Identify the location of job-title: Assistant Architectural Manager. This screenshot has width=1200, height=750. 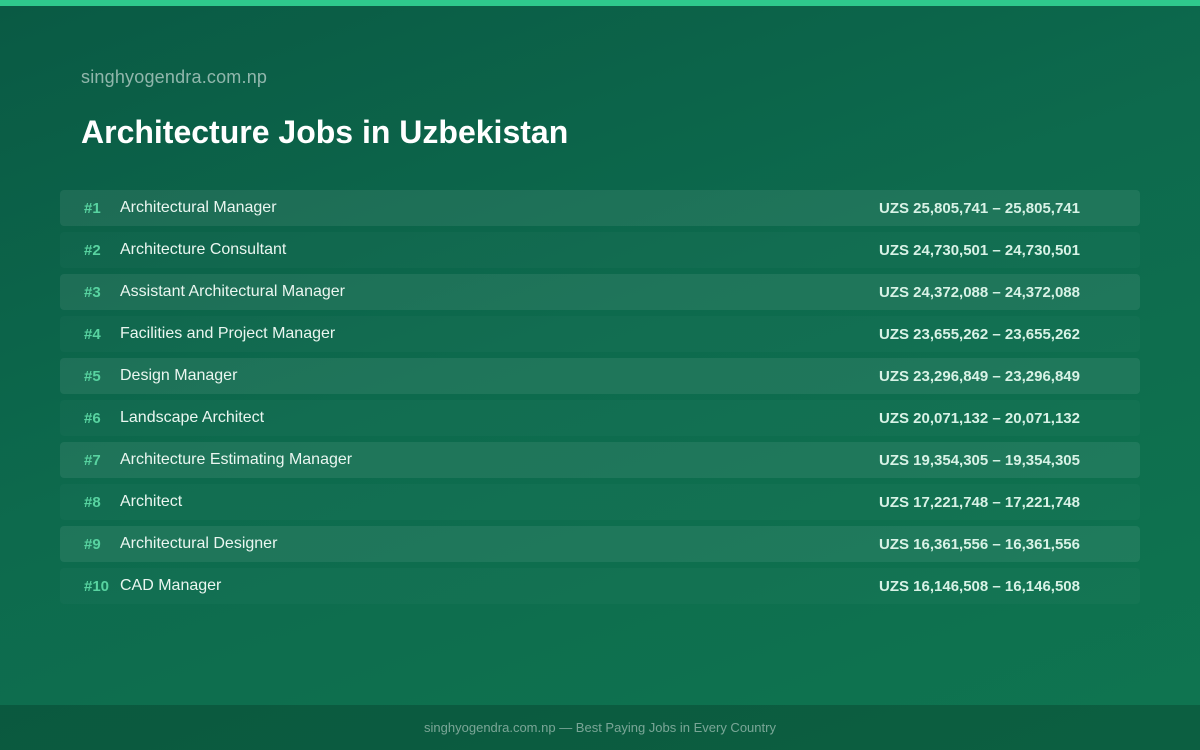
(232, 291).